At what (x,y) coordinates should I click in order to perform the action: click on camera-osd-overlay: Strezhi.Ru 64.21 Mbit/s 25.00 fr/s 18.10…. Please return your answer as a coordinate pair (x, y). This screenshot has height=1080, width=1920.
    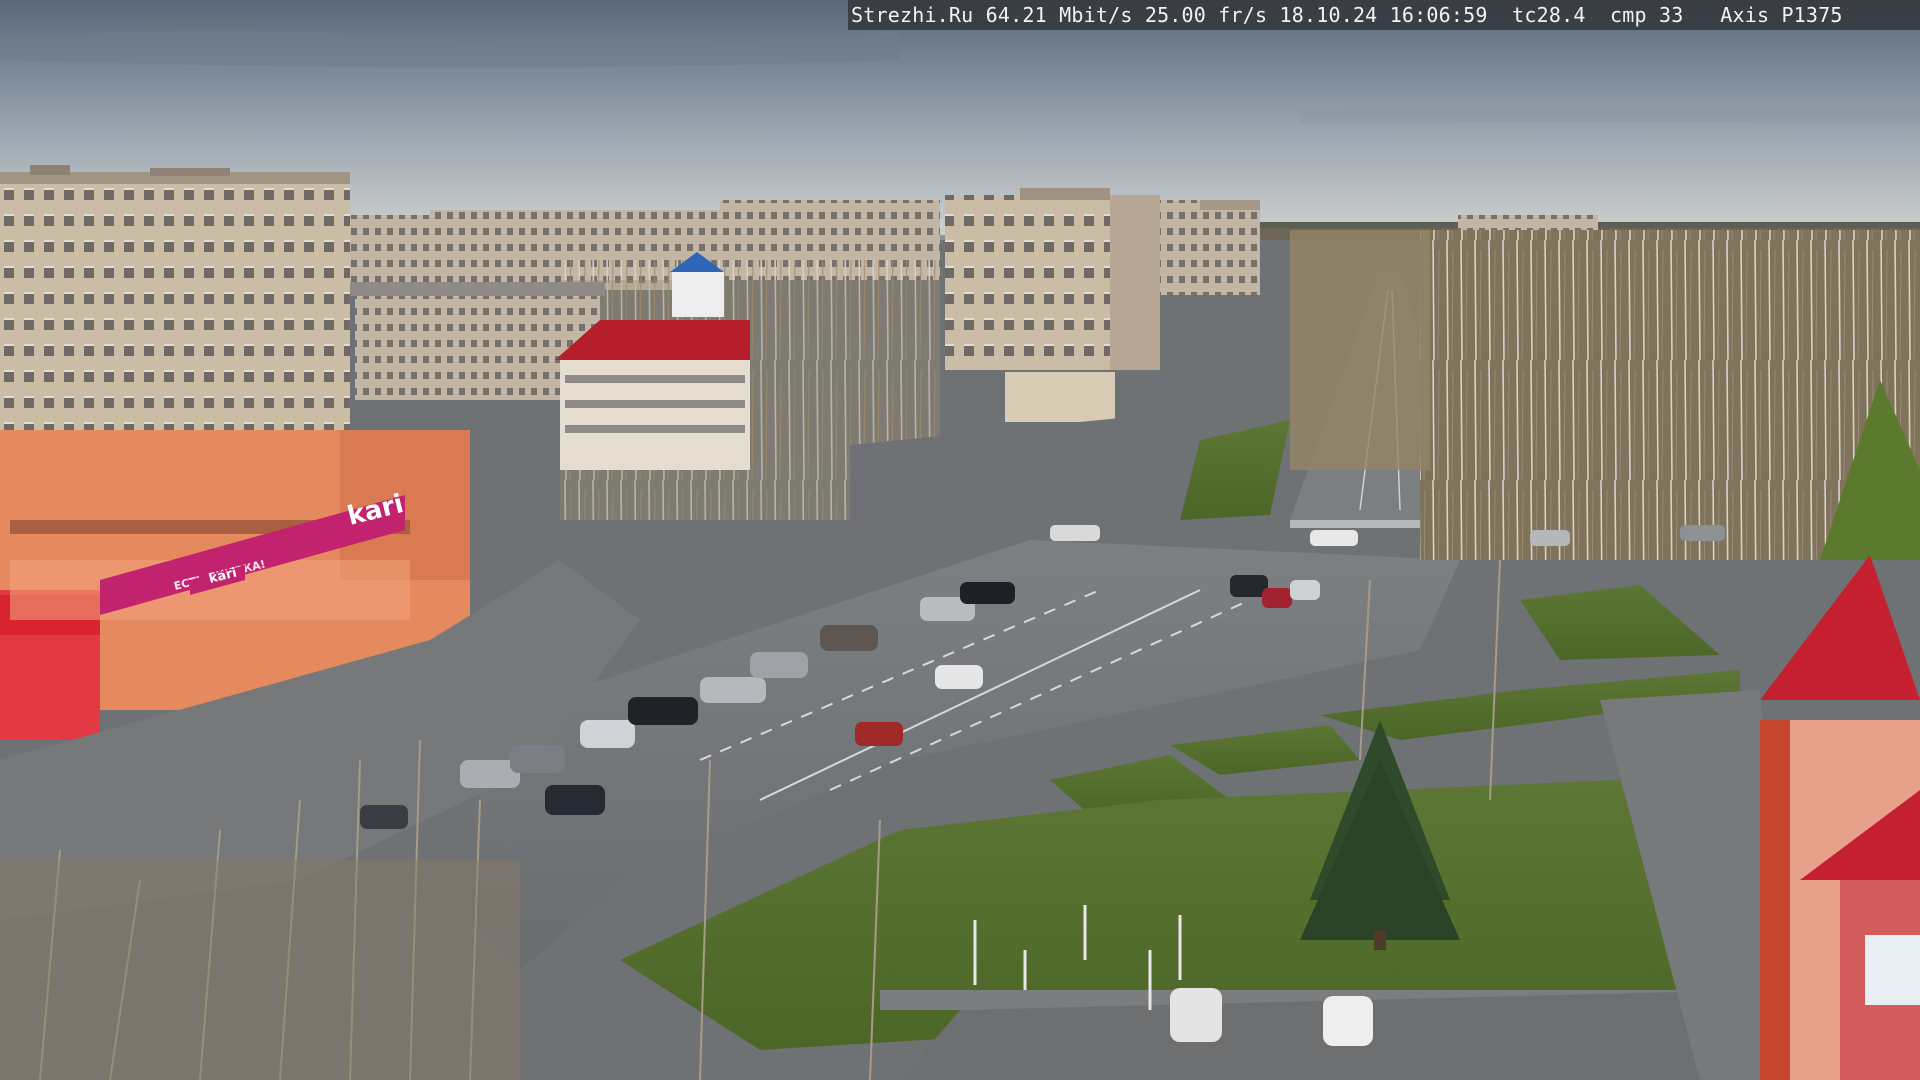
    Looking at the image, I should click on (1384, 15).